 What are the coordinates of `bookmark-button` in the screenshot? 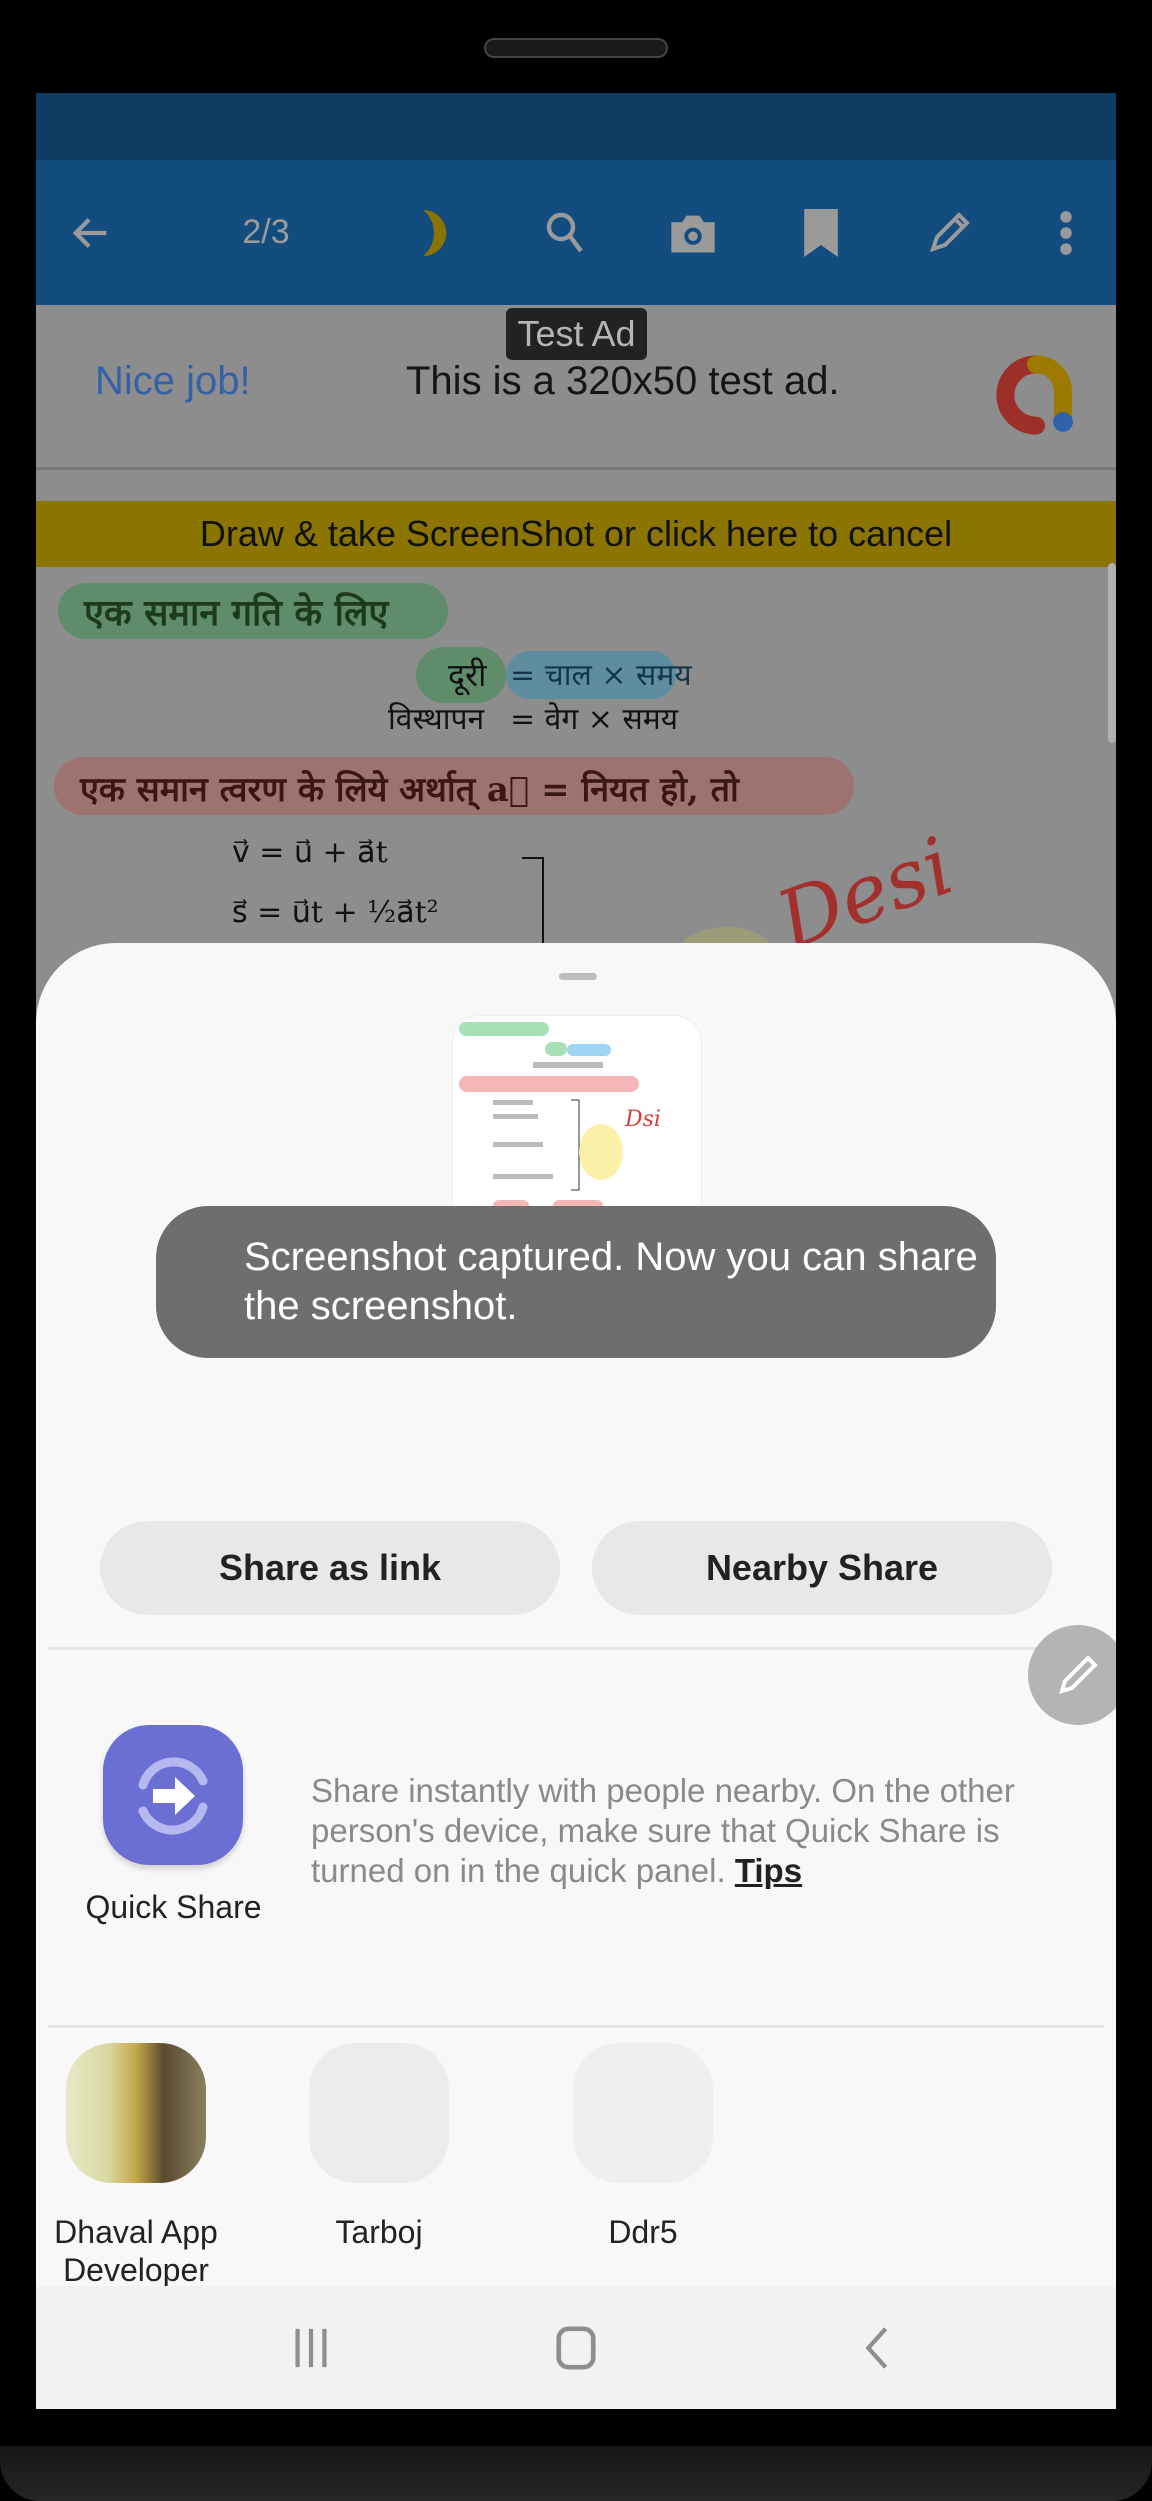 It's located at (821, 232).